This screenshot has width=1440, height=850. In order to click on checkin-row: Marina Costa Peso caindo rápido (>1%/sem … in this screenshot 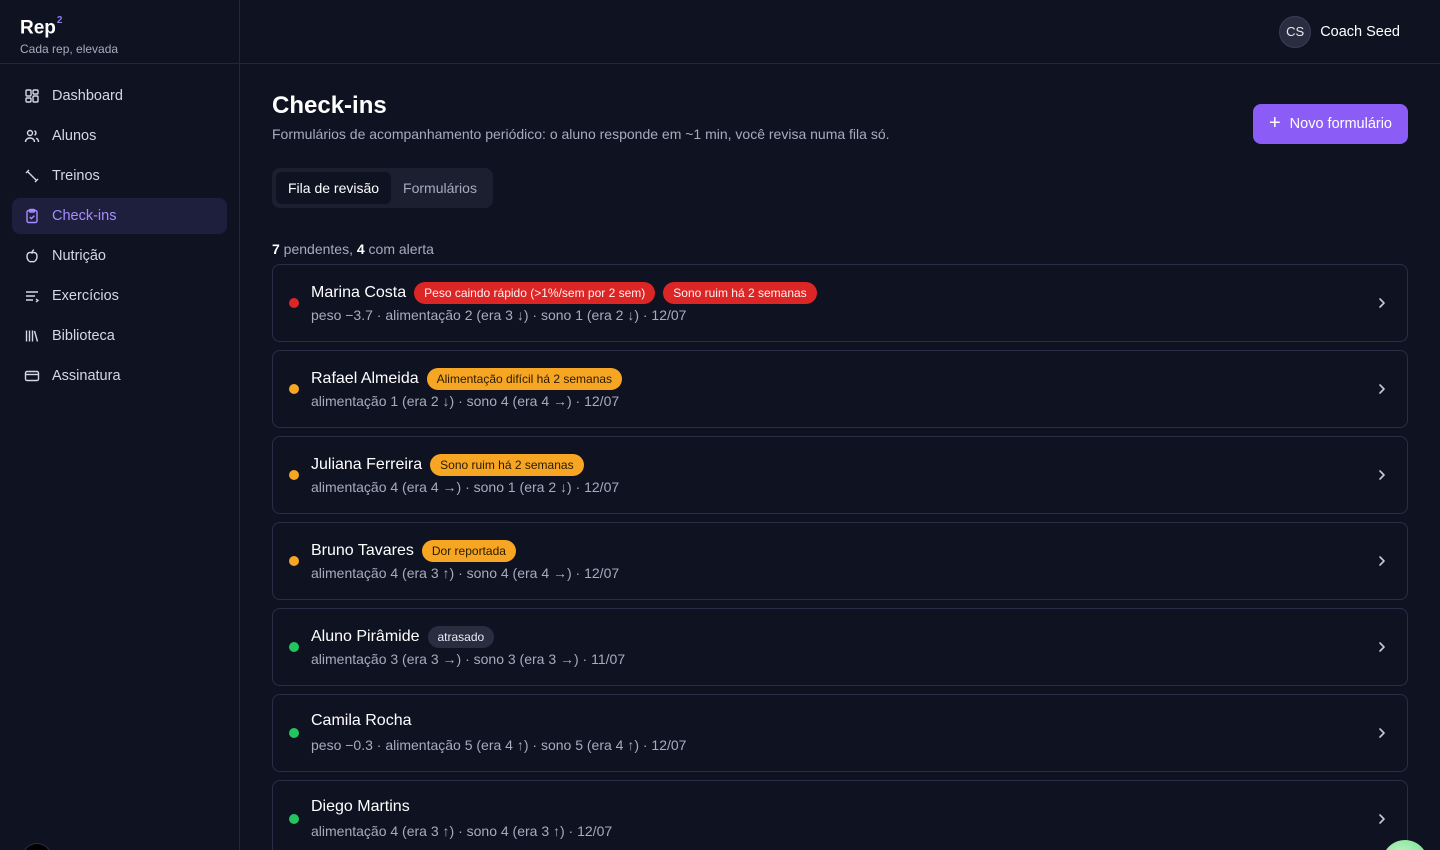, I will do `click(840, 303)`.